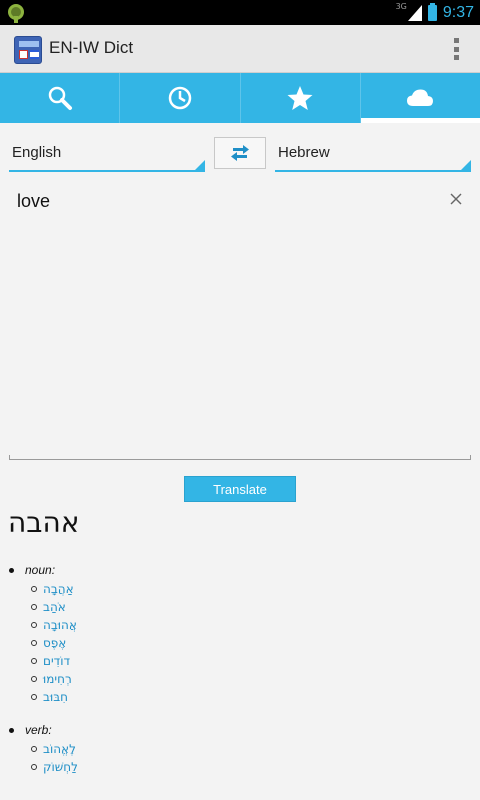 Image resolution: width=480 pixels, height=800 pixels. I want to click on list-item: אֹהַב, so click(54, 607).